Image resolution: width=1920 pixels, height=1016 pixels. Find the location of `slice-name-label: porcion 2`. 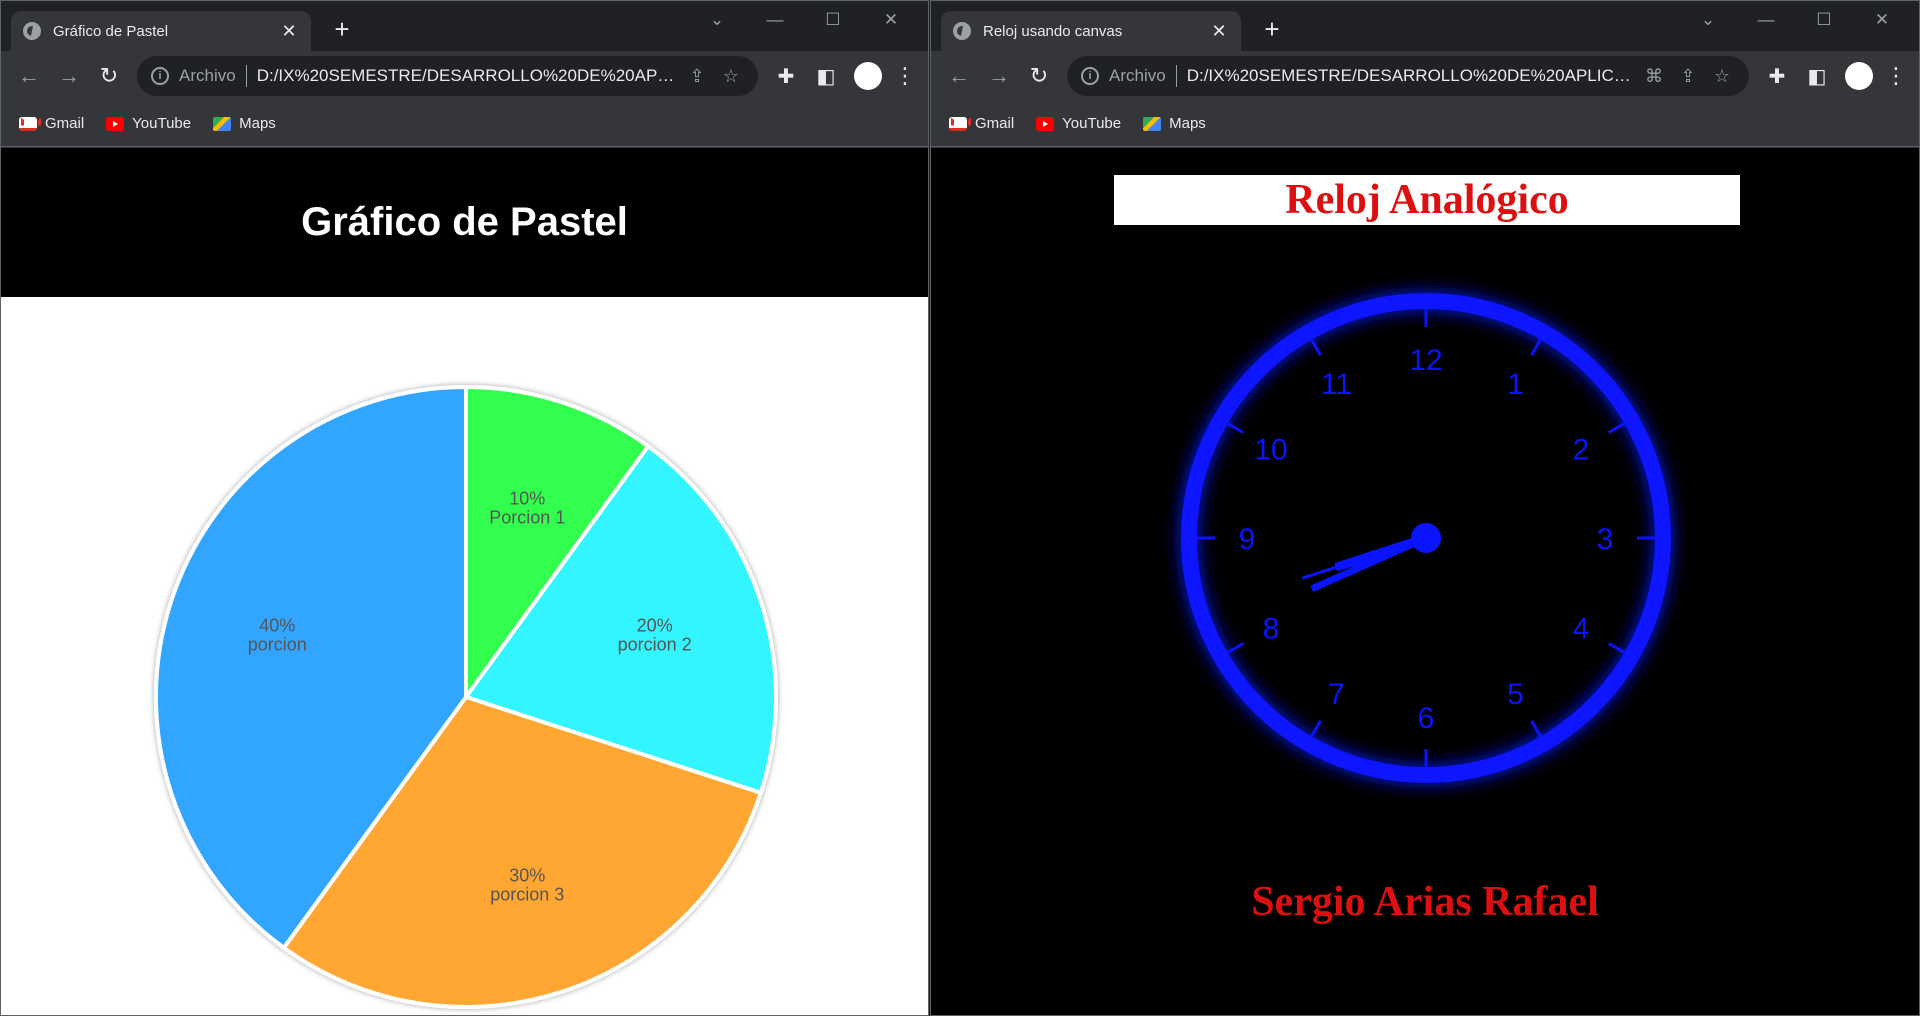

slice-name-label: porcion 2 is located at coordinates (655, 645).